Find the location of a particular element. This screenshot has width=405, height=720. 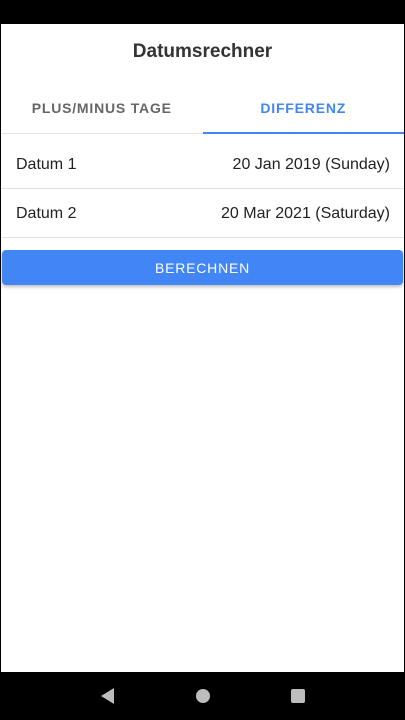

date-2-value: 20 Mar 2021 (Saturday) is located at coordinates (305, 214).